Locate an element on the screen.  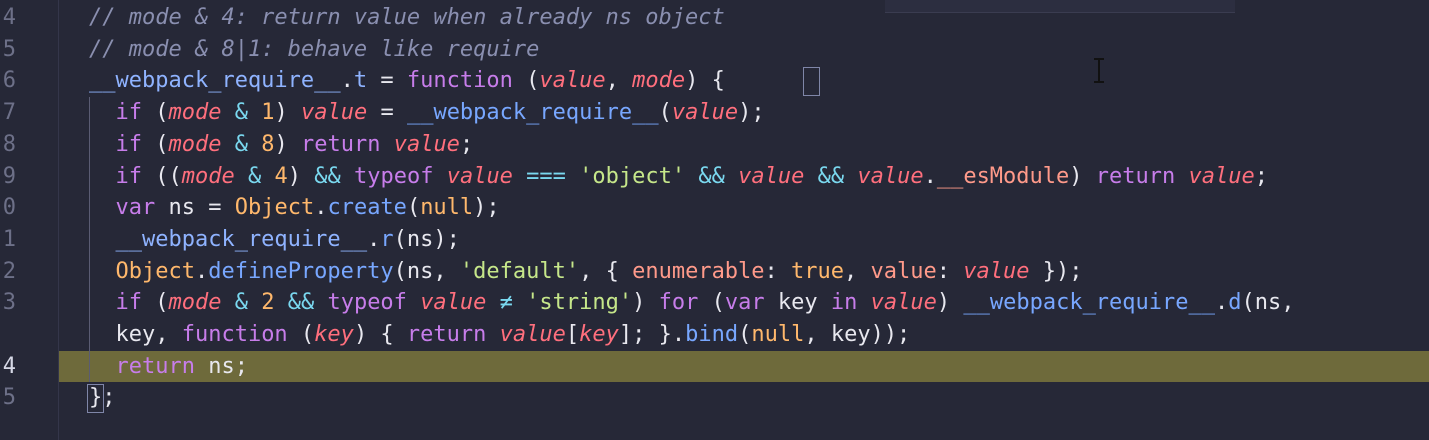
code-token: ns = is located at coordinates (195, 208).